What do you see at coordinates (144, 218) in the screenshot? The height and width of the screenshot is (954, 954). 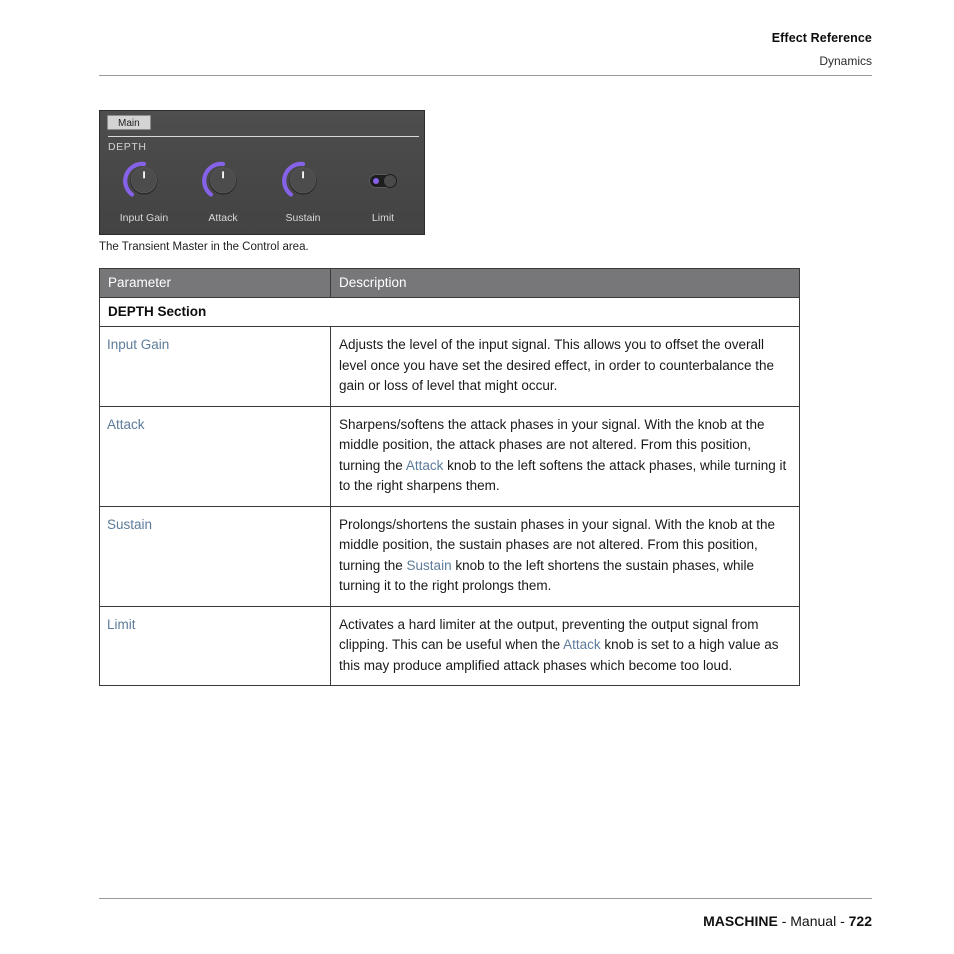 I see `knob-label-input-gain: Input Gain` at bounding box center [144, 218].